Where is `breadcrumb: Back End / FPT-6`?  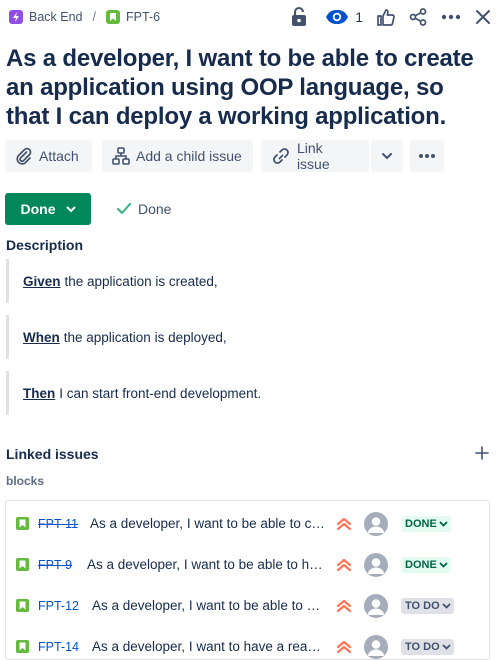
breadcrumb: Back End / FPT-6 is located at coordinates (84, 17).